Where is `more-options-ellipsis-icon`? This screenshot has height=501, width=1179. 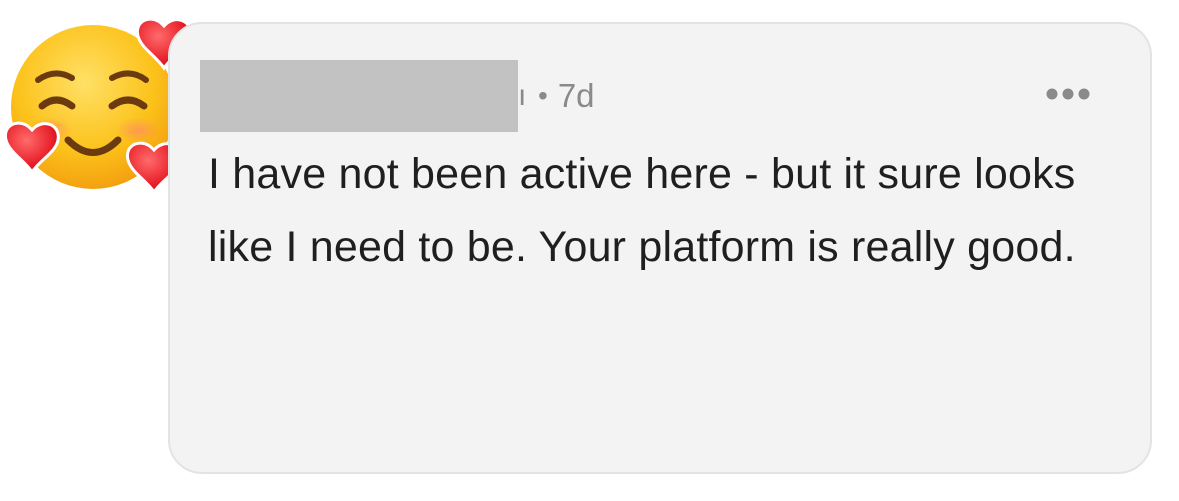 more-options-ellipsis-icon is located at coordinates (1068, 94).